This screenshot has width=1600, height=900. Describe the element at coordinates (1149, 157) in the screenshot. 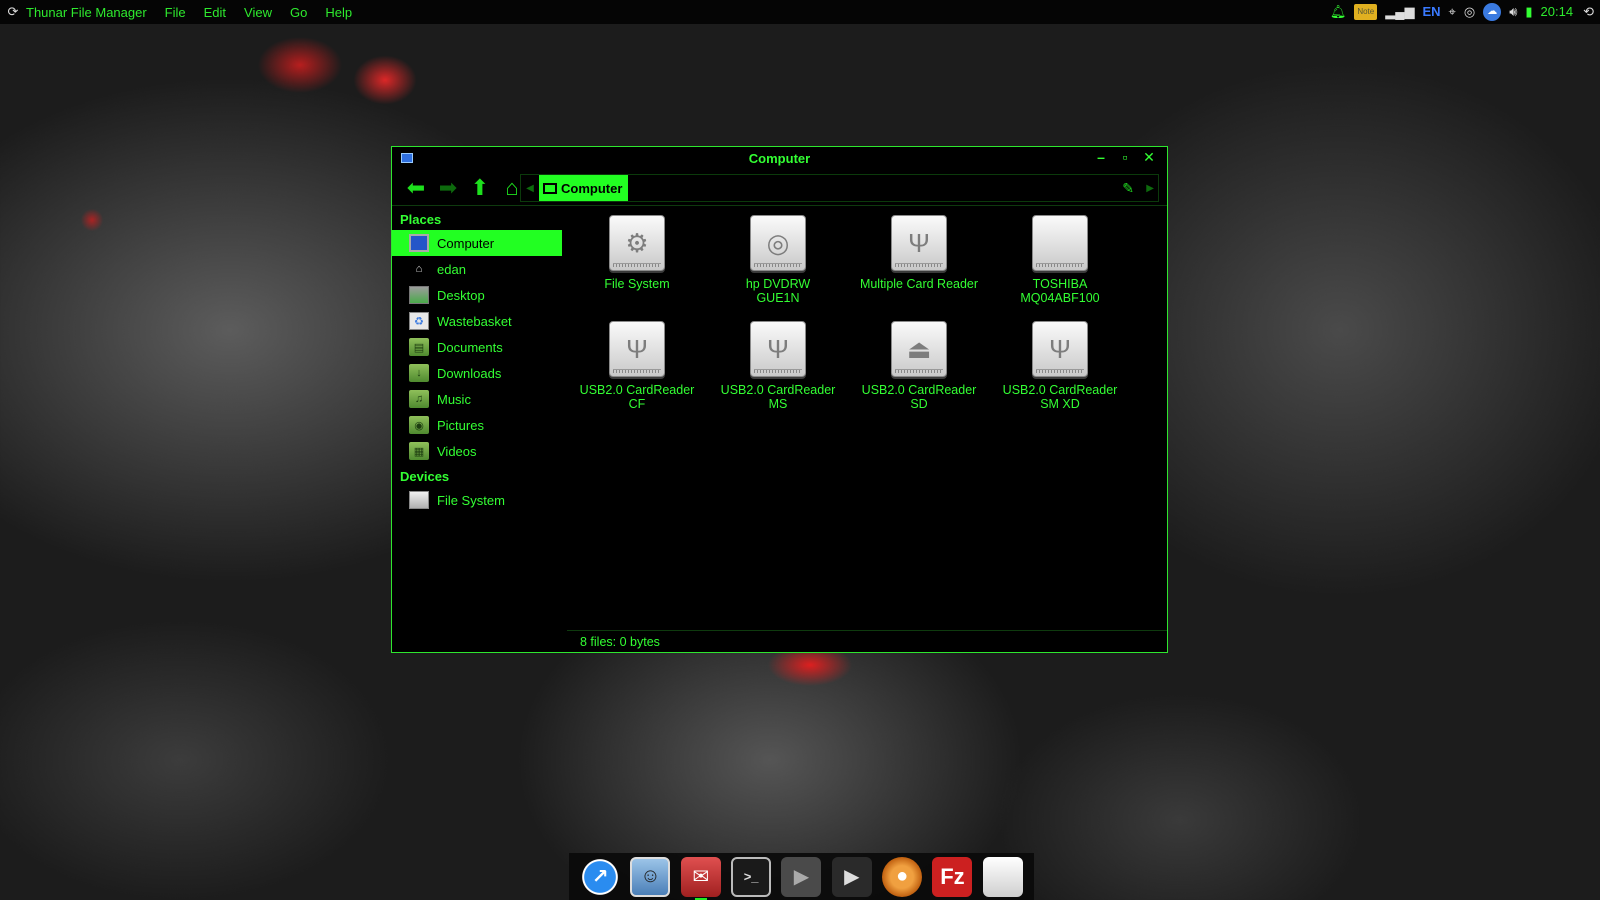

I see `close-button: ✕` at that location.